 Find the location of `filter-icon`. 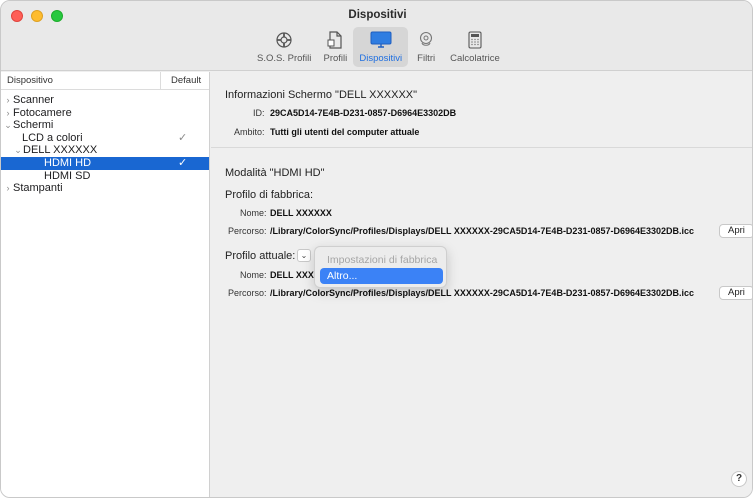

filter-icon is located at coordinates (426, 40).